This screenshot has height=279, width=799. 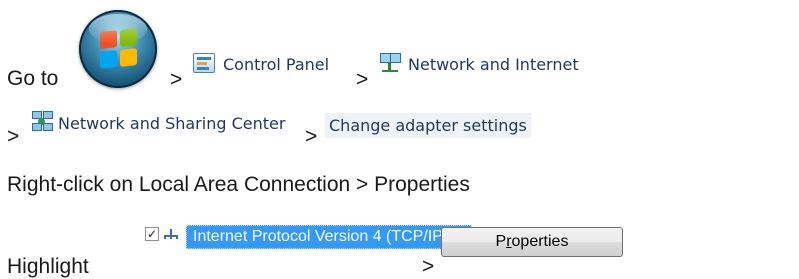 What do you see at coordinates (390, 62) in the screenshot?
I see `network-internet-icon` at bounding box center [390, 62].